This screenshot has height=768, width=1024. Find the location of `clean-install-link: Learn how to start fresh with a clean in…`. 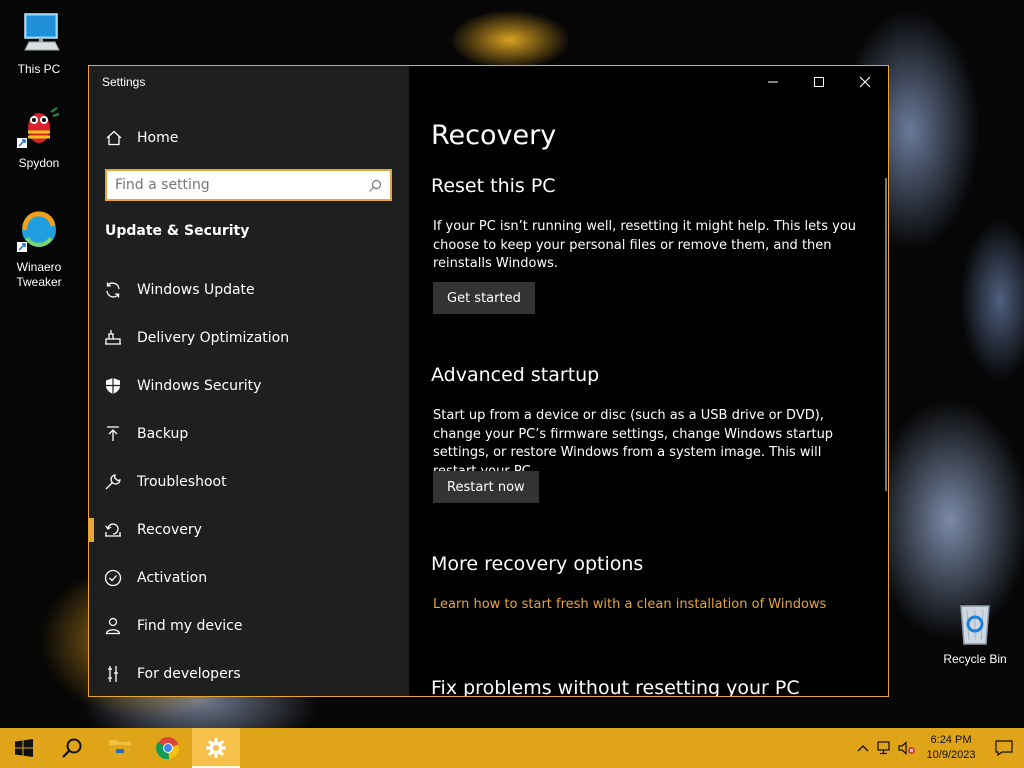

clean-install-link: Learn how to start fresh with a clean in… is located at coordinates (629, 604).